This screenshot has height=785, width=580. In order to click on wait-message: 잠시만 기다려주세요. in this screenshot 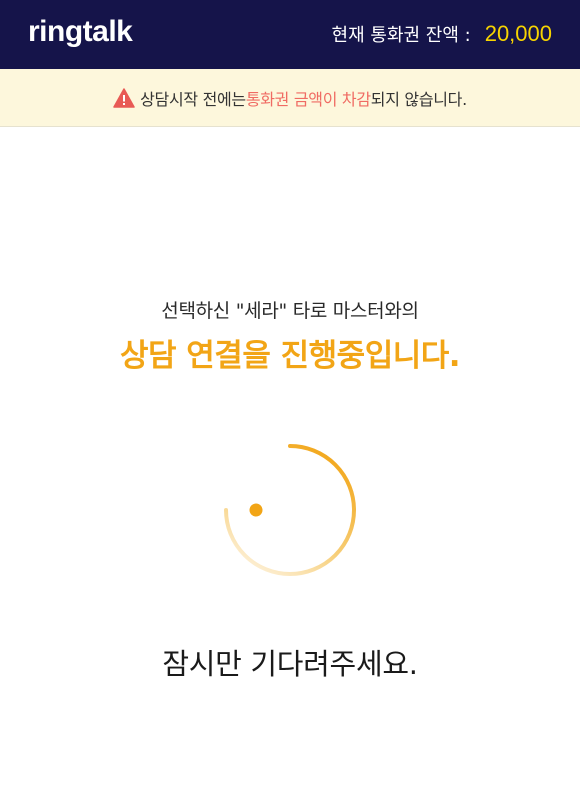, I will do `click(290, 664)`.